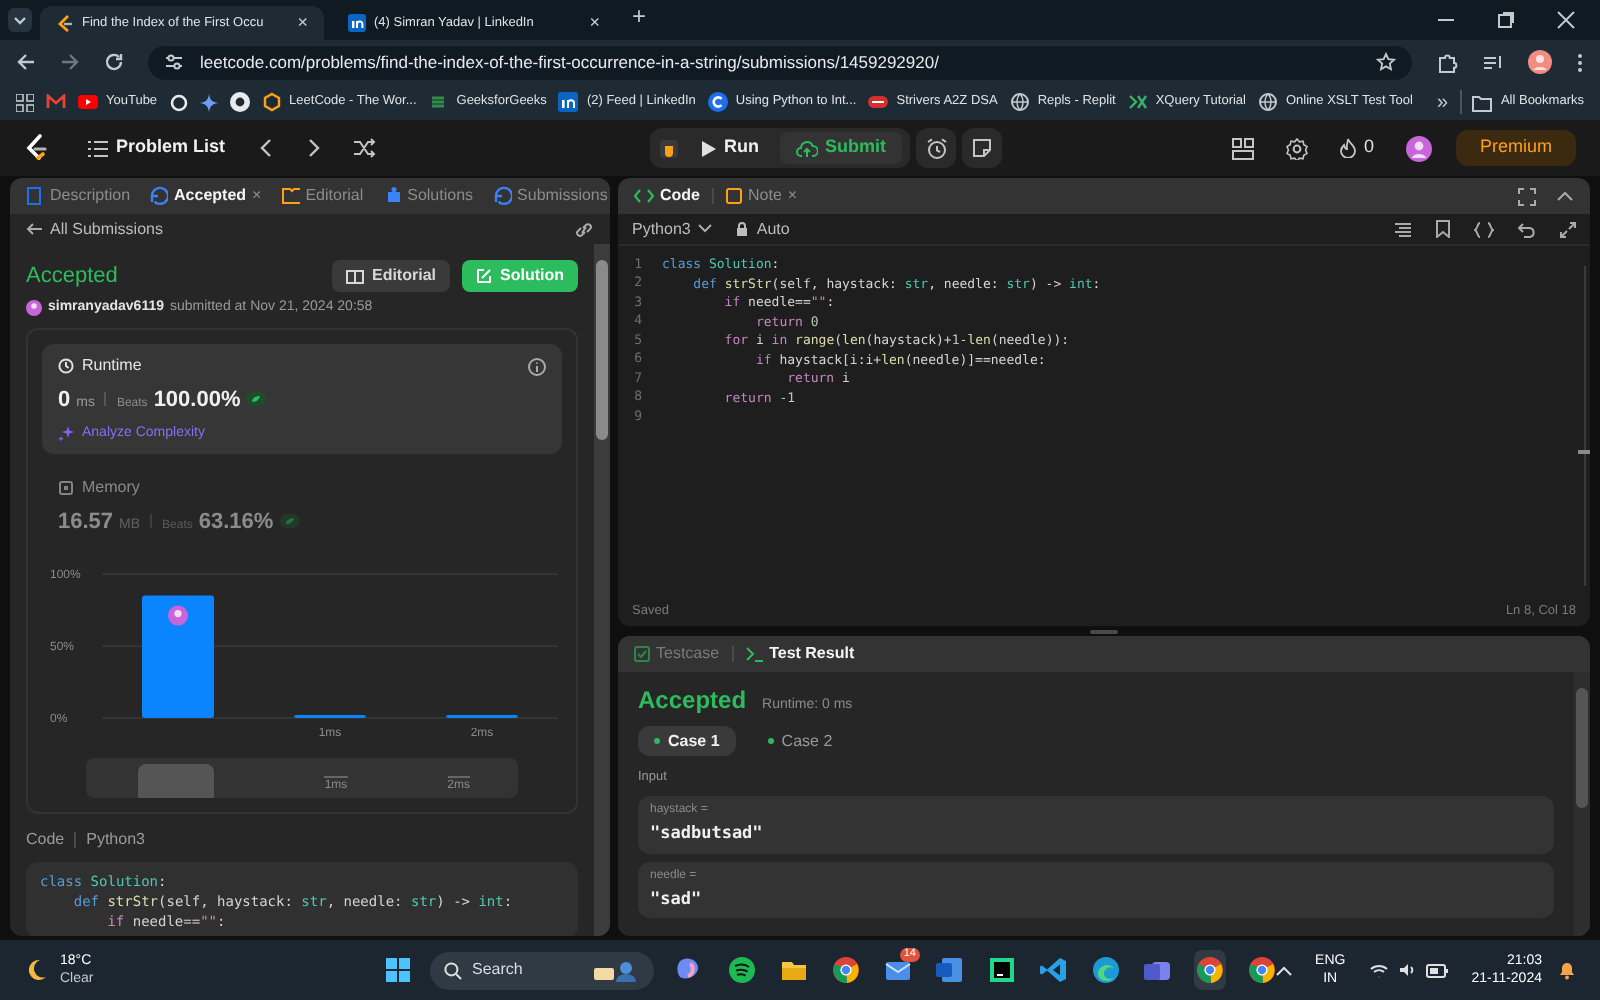 The height and width of the screenshot is (1000, 1600). I want to click on panel-tab: Editorial, so click(322, 196).